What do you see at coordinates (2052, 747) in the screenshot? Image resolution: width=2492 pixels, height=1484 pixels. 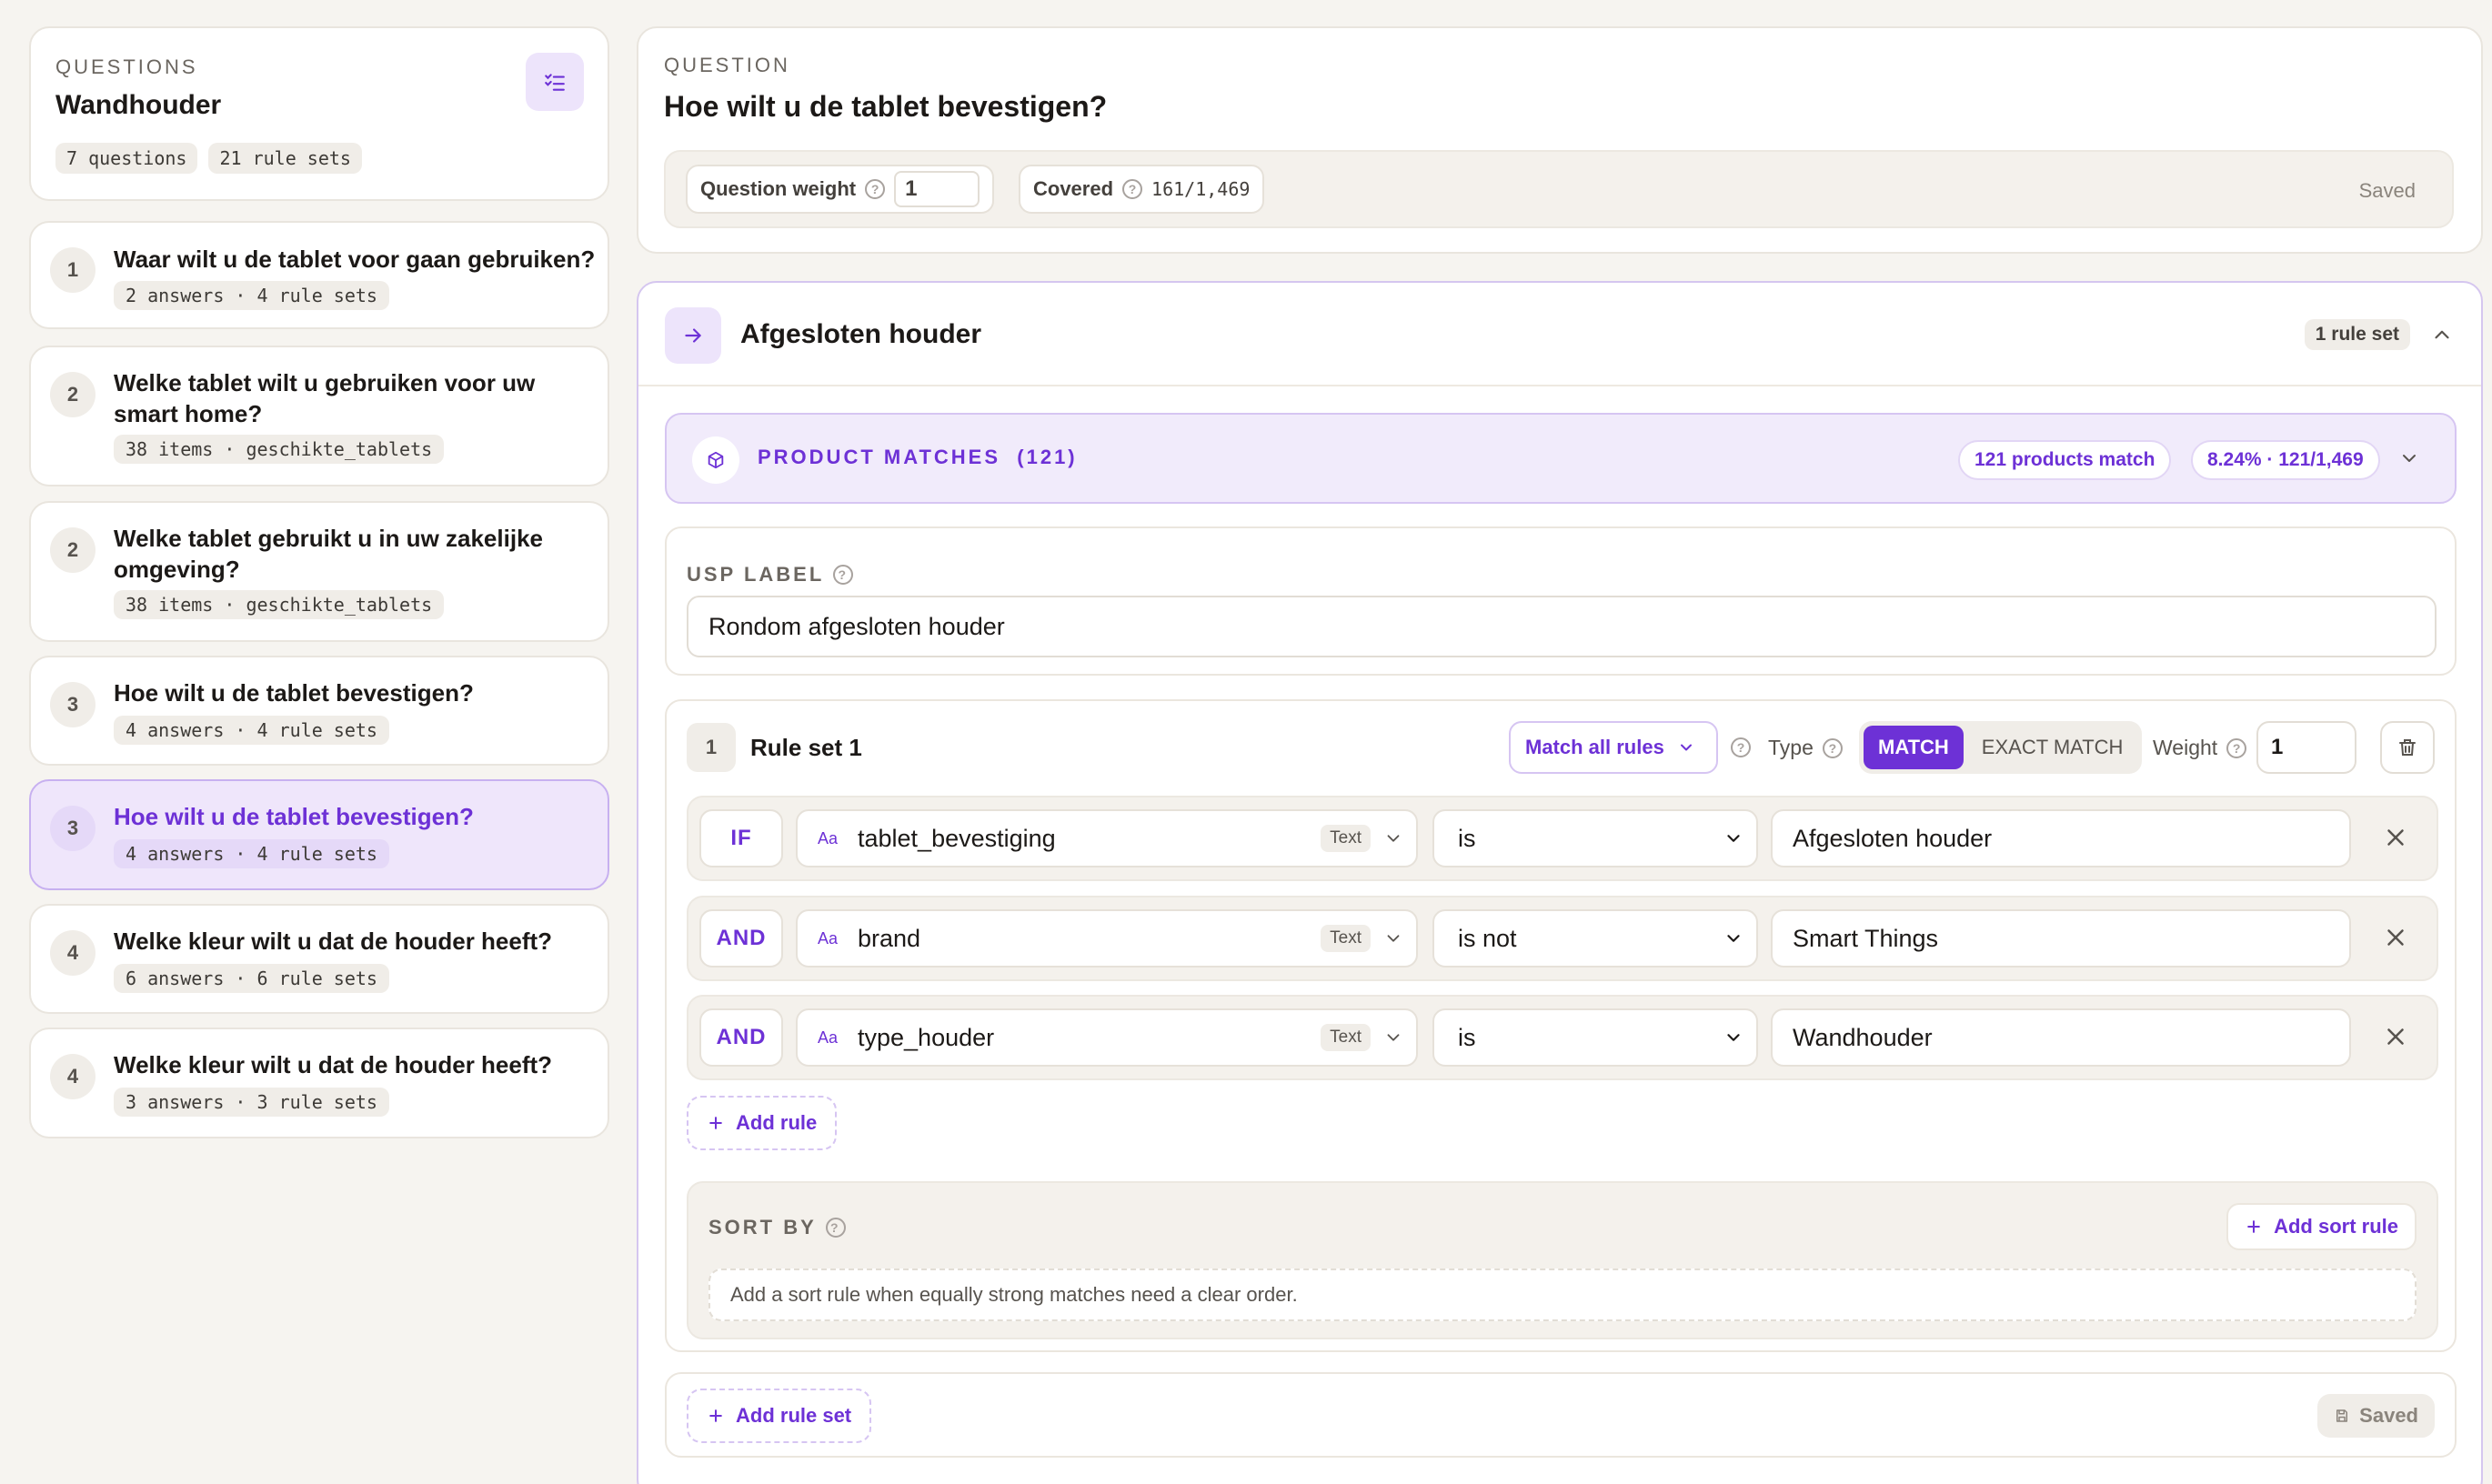 I see `type-option-exact-match: EXACT MATCH` at bounding box center [2052, 747].